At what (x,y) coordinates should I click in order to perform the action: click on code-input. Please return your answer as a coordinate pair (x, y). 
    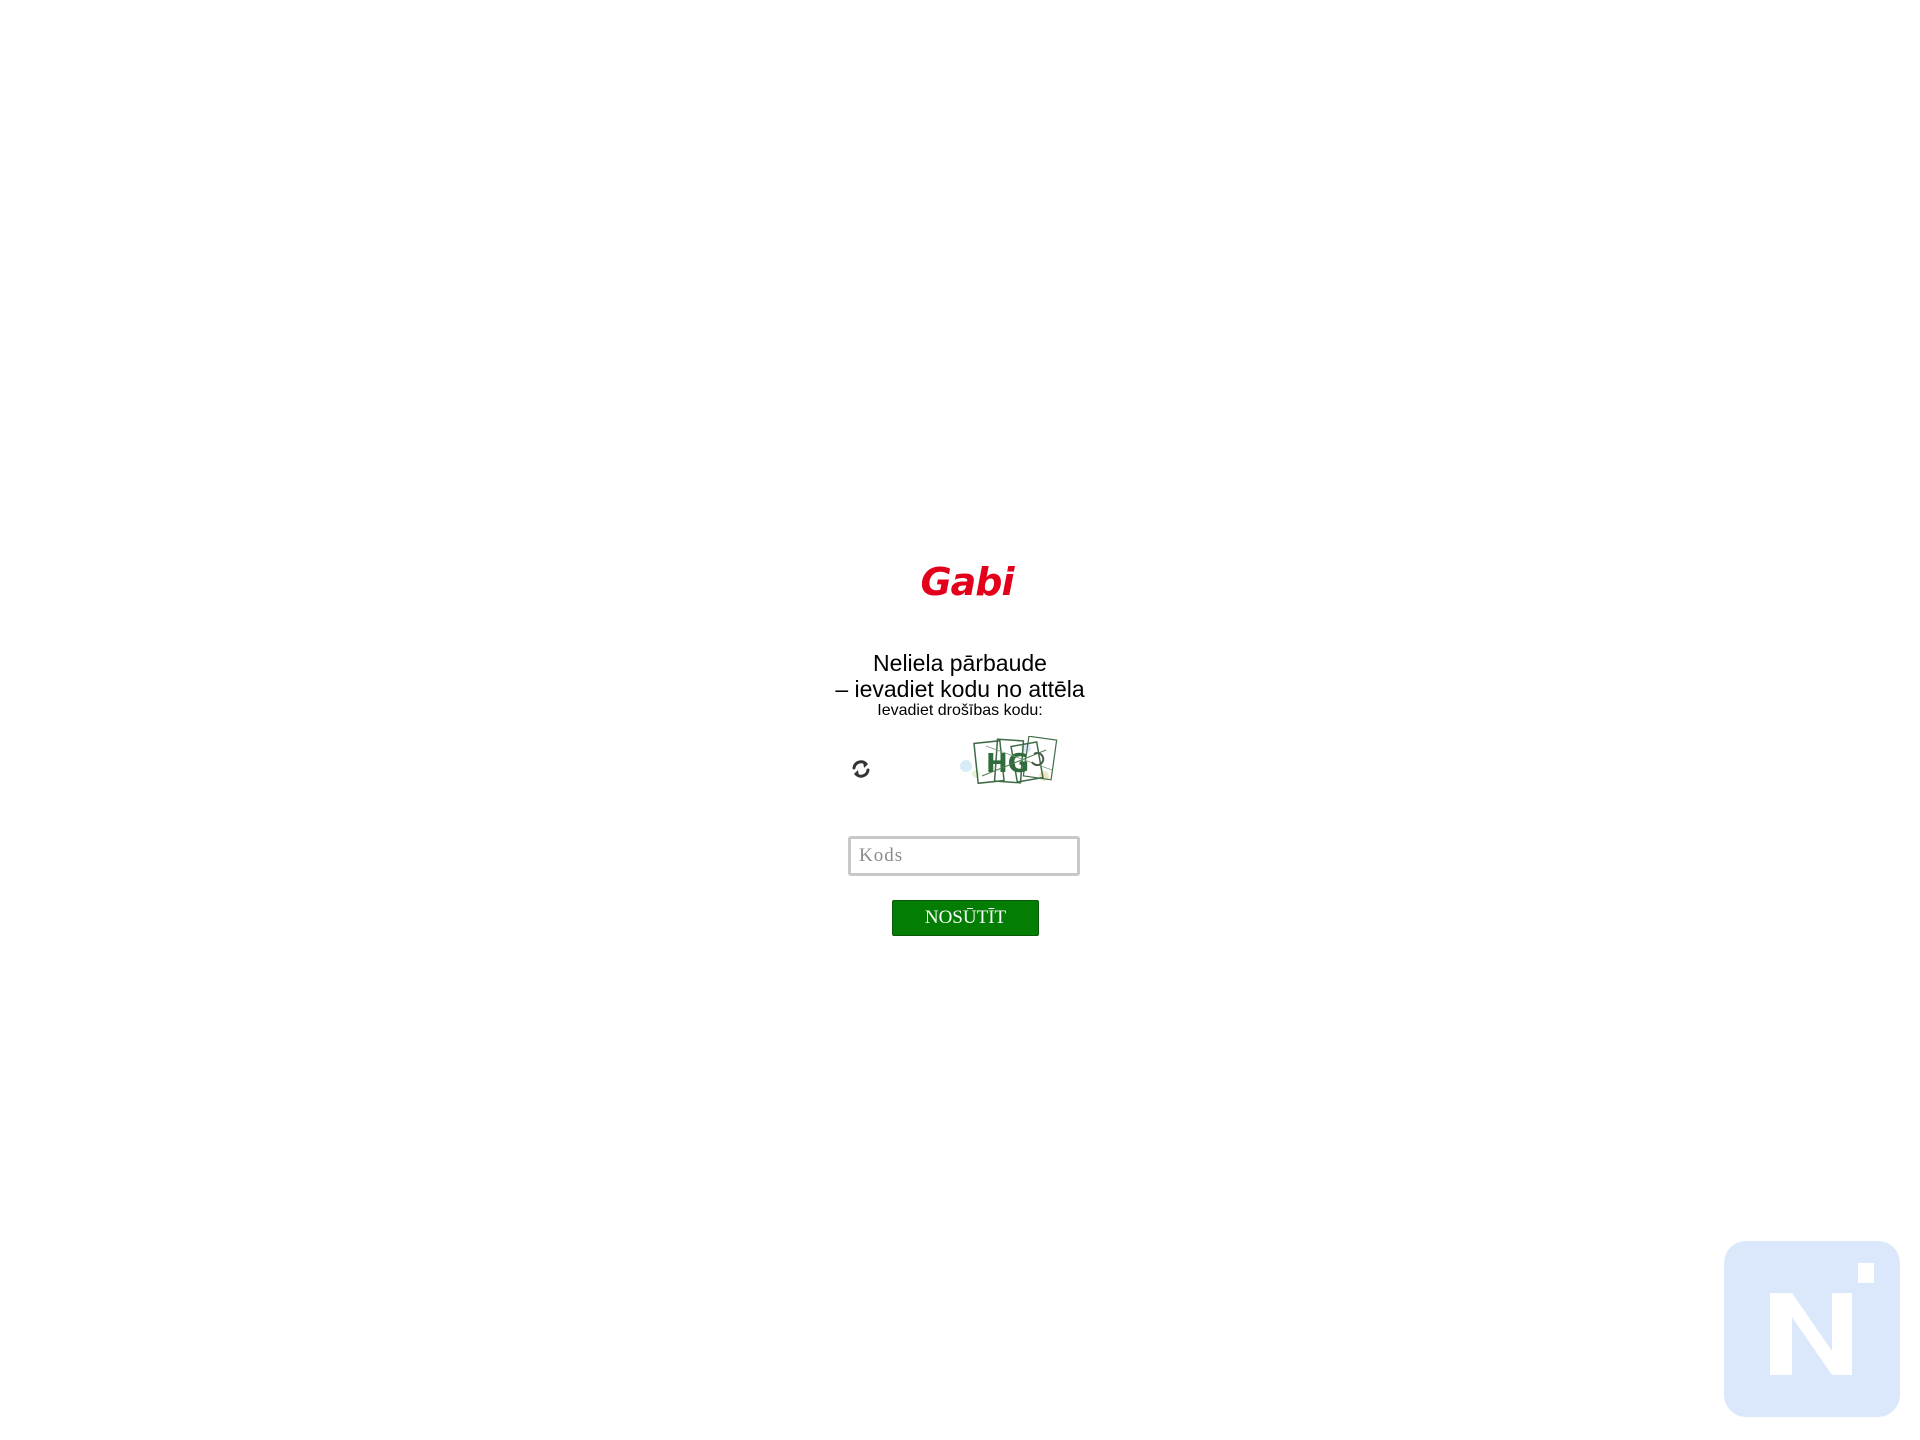
    Looking at the image, I should click on (964, 856).